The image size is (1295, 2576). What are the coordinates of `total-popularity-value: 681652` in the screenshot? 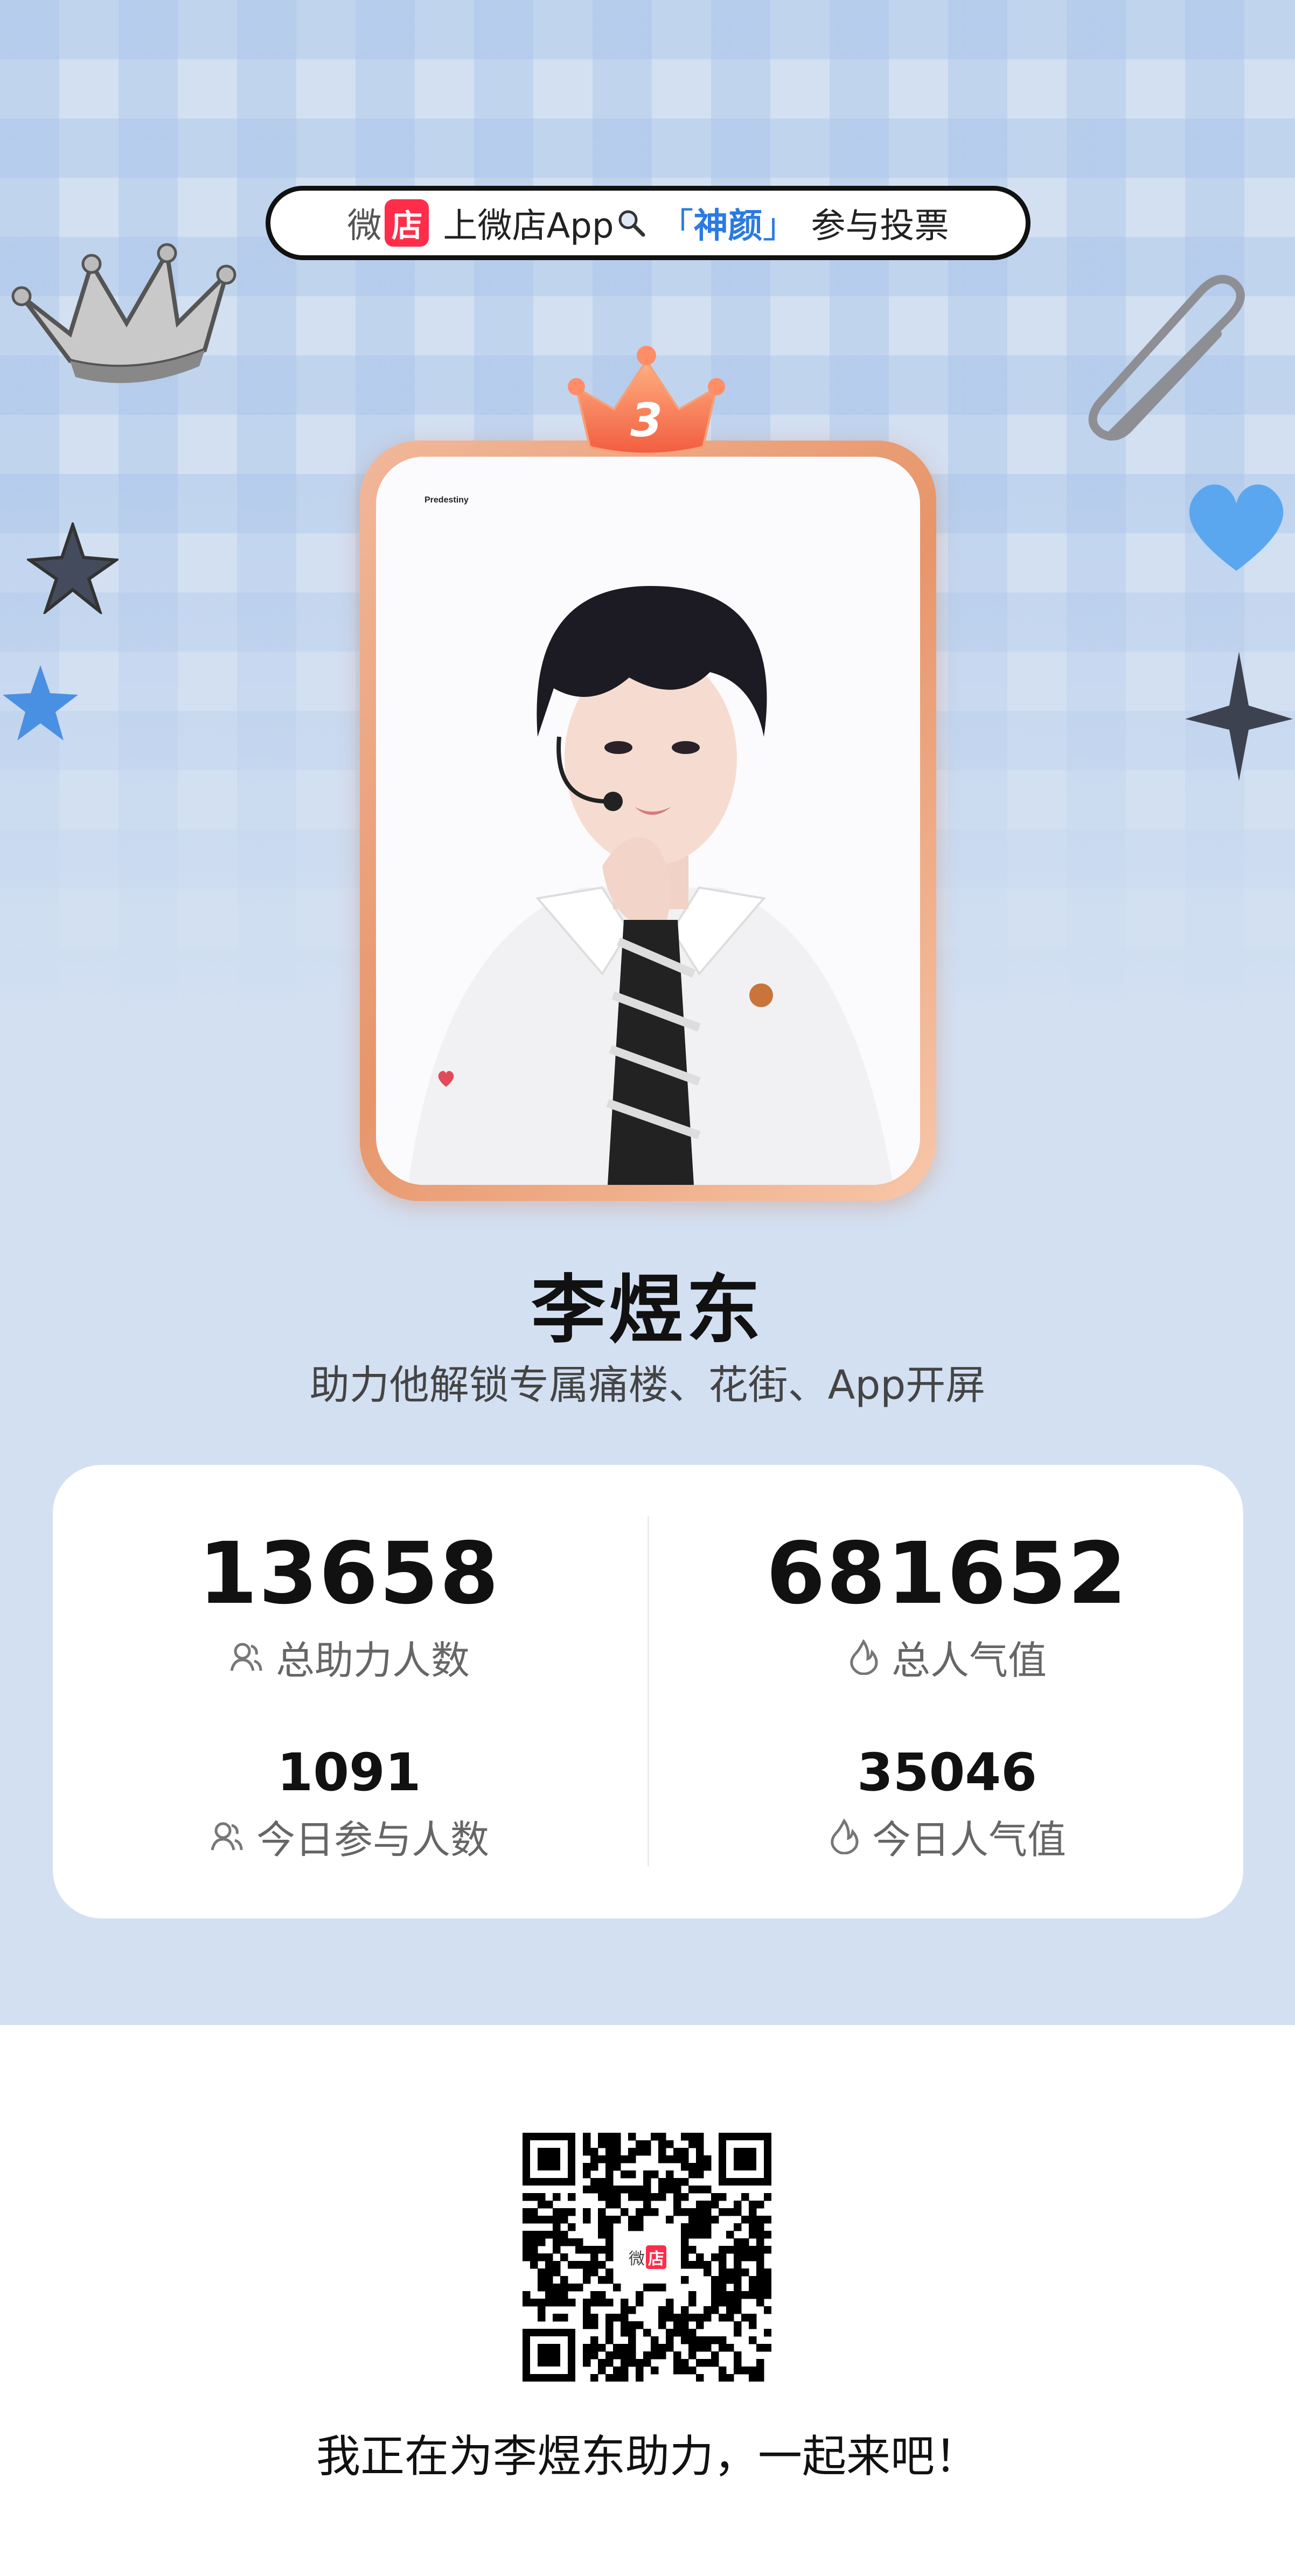 It's located at (947, 1573).